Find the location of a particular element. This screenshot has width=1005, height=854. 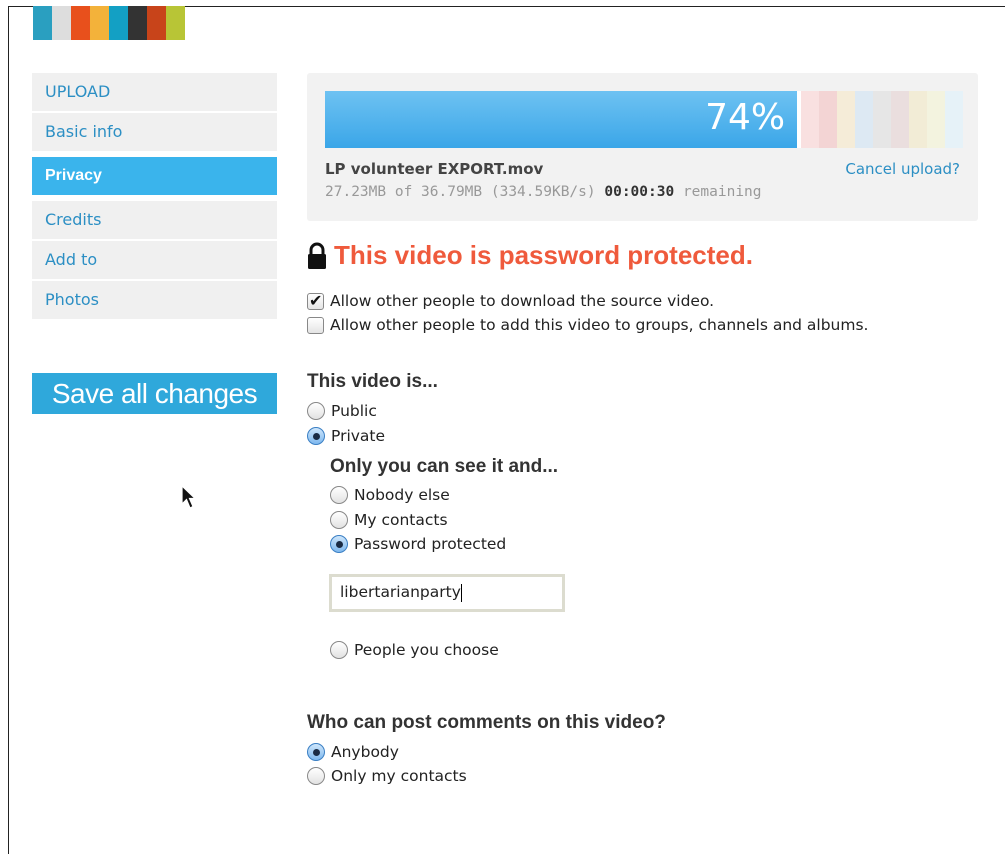

only-contacts-option: Only my contacts is located at coordinates (387, 776).